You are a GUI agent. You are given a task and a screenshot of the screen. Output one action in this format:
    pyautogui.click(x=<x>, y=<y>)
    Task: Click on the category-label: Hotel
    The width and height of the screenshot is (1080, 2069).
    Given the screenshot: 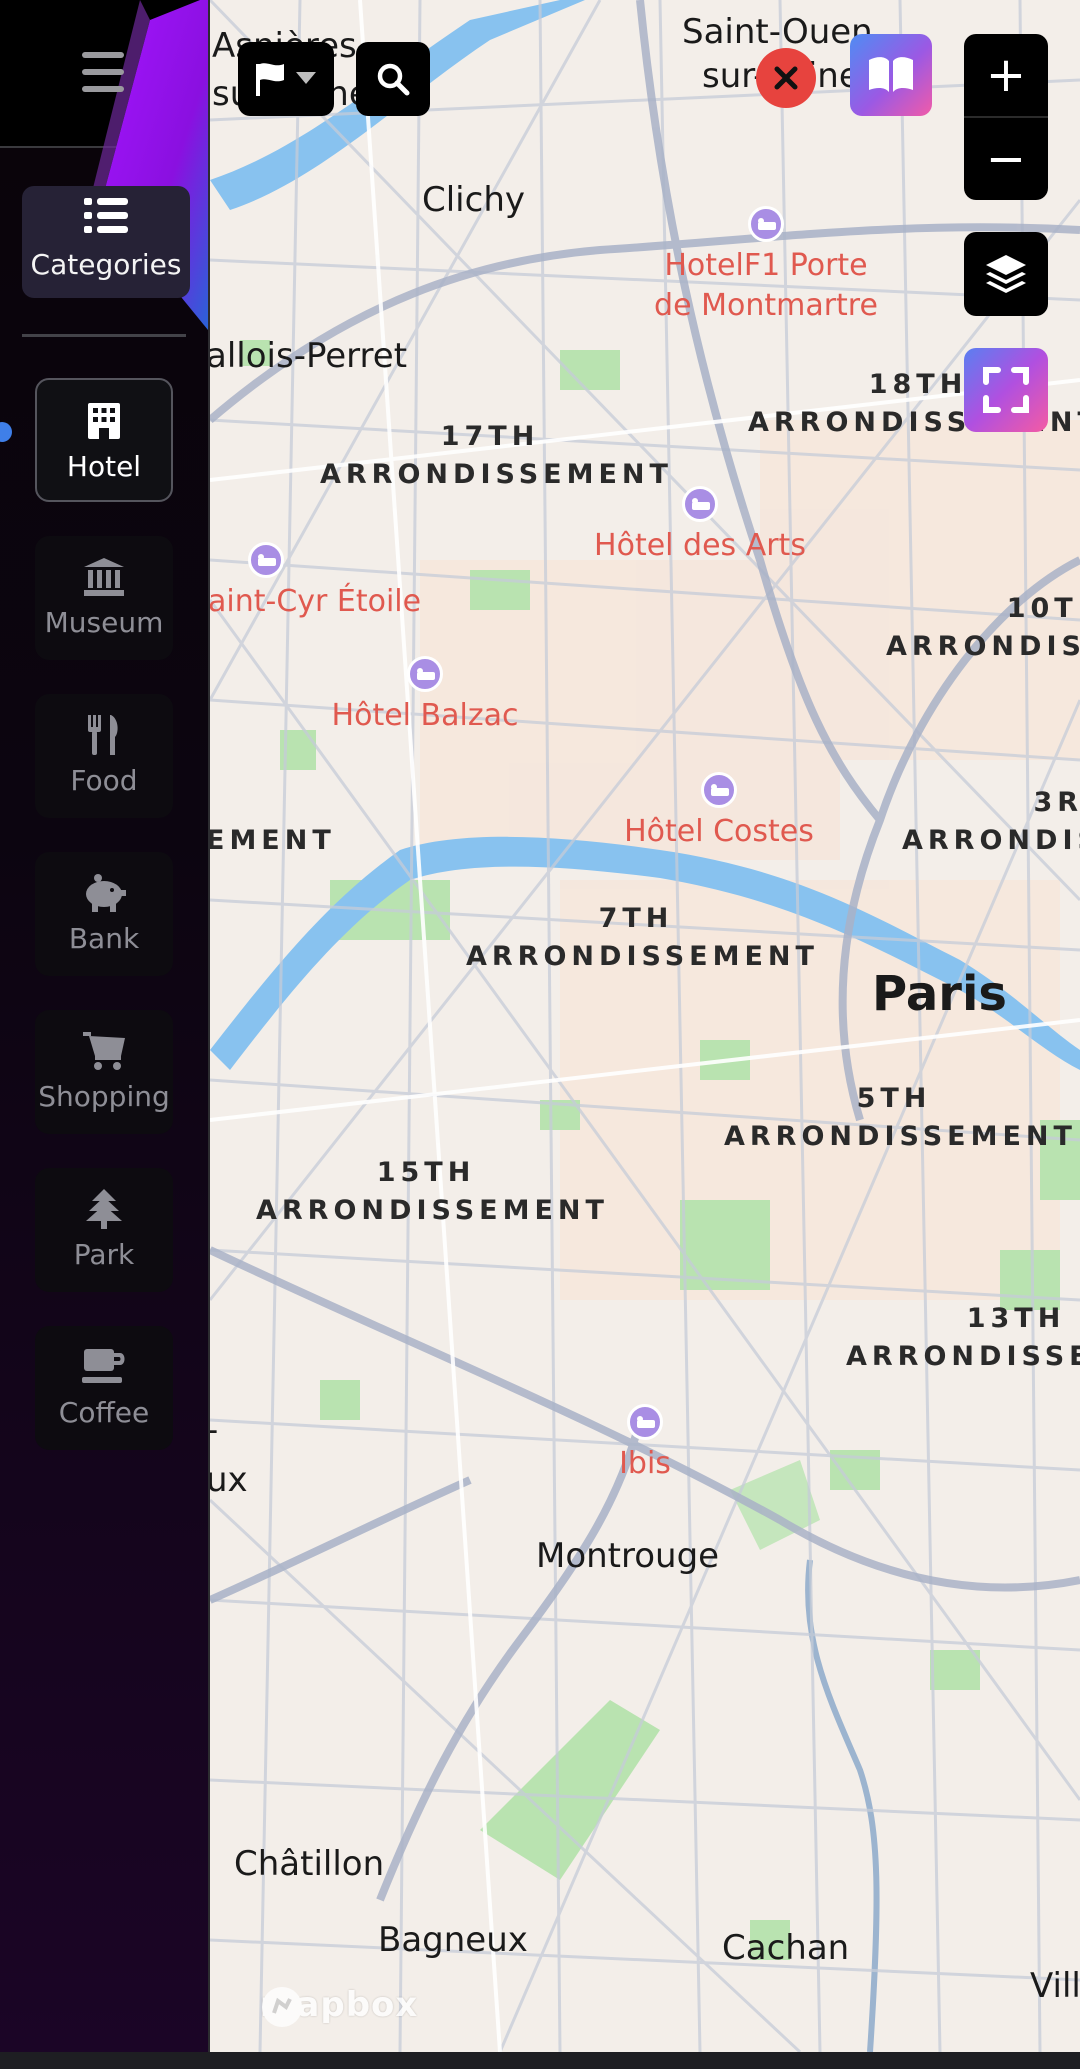 What is the action you would take?
    pyautogui.click(x=104, y=466)
    